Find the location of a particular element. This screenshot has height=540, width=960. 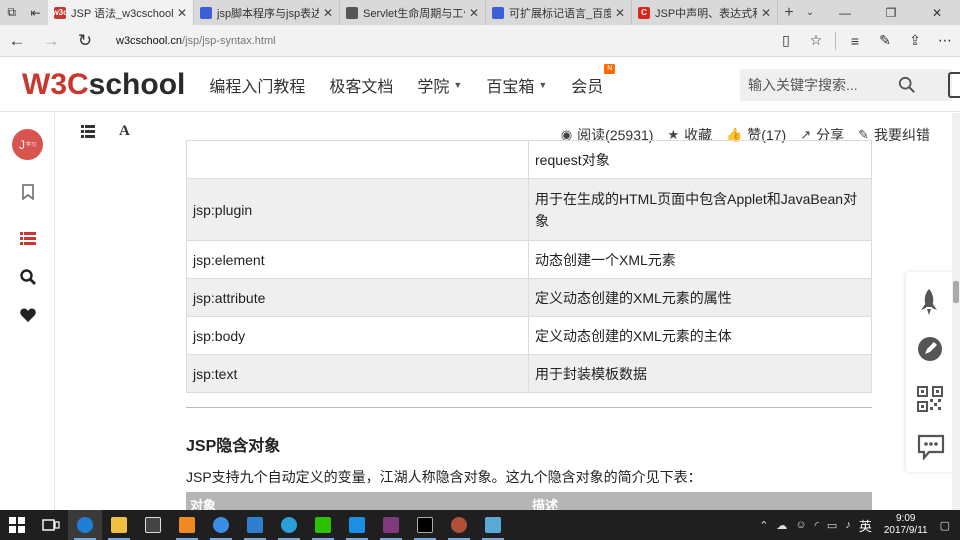

tag-cell: jsp:element is located at coordinates (357, 259).